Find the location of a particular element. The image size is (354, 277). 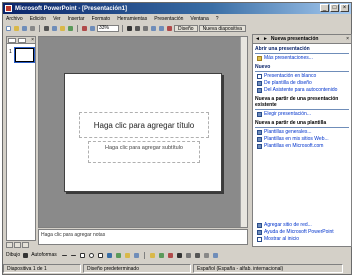

window-controls: _ □ × is located at coordinates (334, 8).